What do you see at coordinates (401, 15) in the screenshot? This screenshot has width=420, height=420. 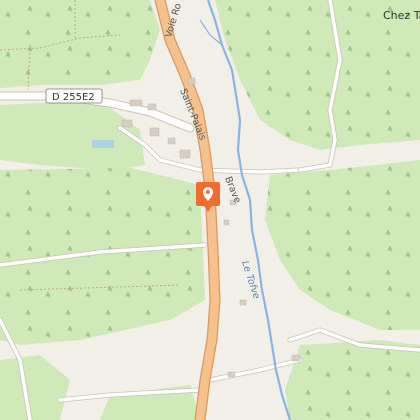 I see `place-label-chez-ta: Chez Ta` at bounding box center [401, 15].